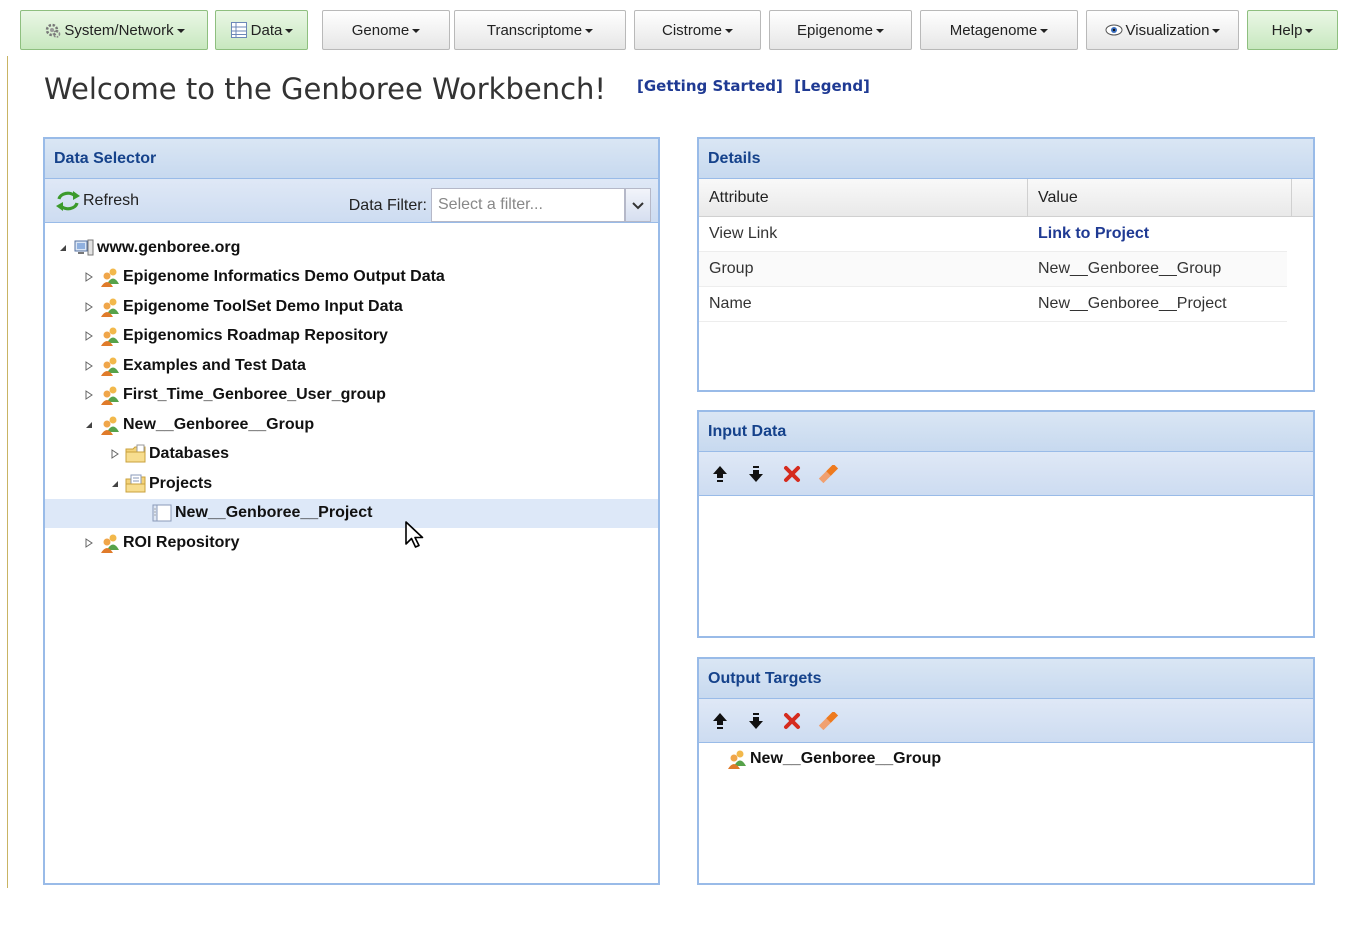 This screenshot has height=930, width=1348. What do you see at coordinates (1006, 524) in the screenshot?
I see `input-data-panel: Input Data` at bounding box center [1006, 524].